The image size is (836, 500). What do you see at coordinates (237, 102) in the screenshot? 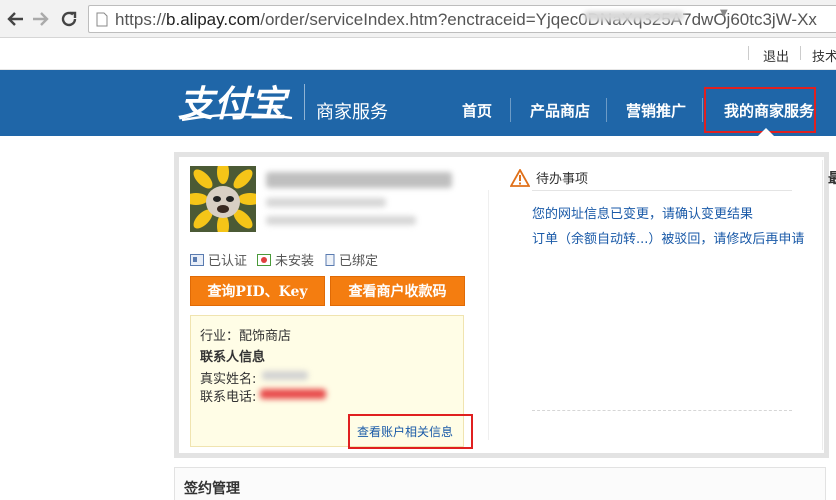
I see `alipay-logo: 支付宝` at bounding box center [237, 102].